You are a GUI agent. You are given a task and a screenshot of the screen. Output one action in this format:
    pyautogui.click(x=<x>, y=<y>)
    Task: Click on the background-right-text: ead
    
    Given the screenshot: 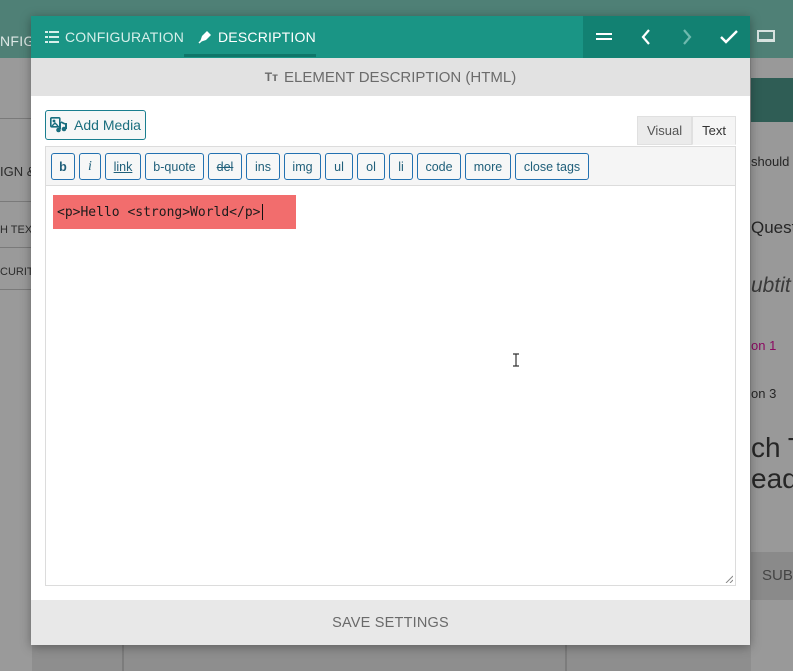 What is the action you would take?
    pyautogui.click(x=772, y=478)
    